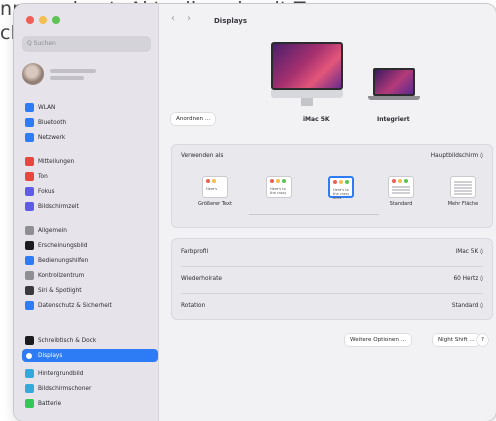  What do you see at coordinates (61, 373) in the screenshot?
I see `sidebar-item-label: Hintergrundbild` at bounding box center [61, 373].